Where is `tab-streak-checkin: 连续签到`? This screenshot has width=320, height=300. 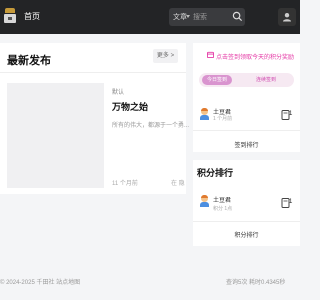 tab-streak-checkin: 连续签到 is located at coordinates (266, 80).